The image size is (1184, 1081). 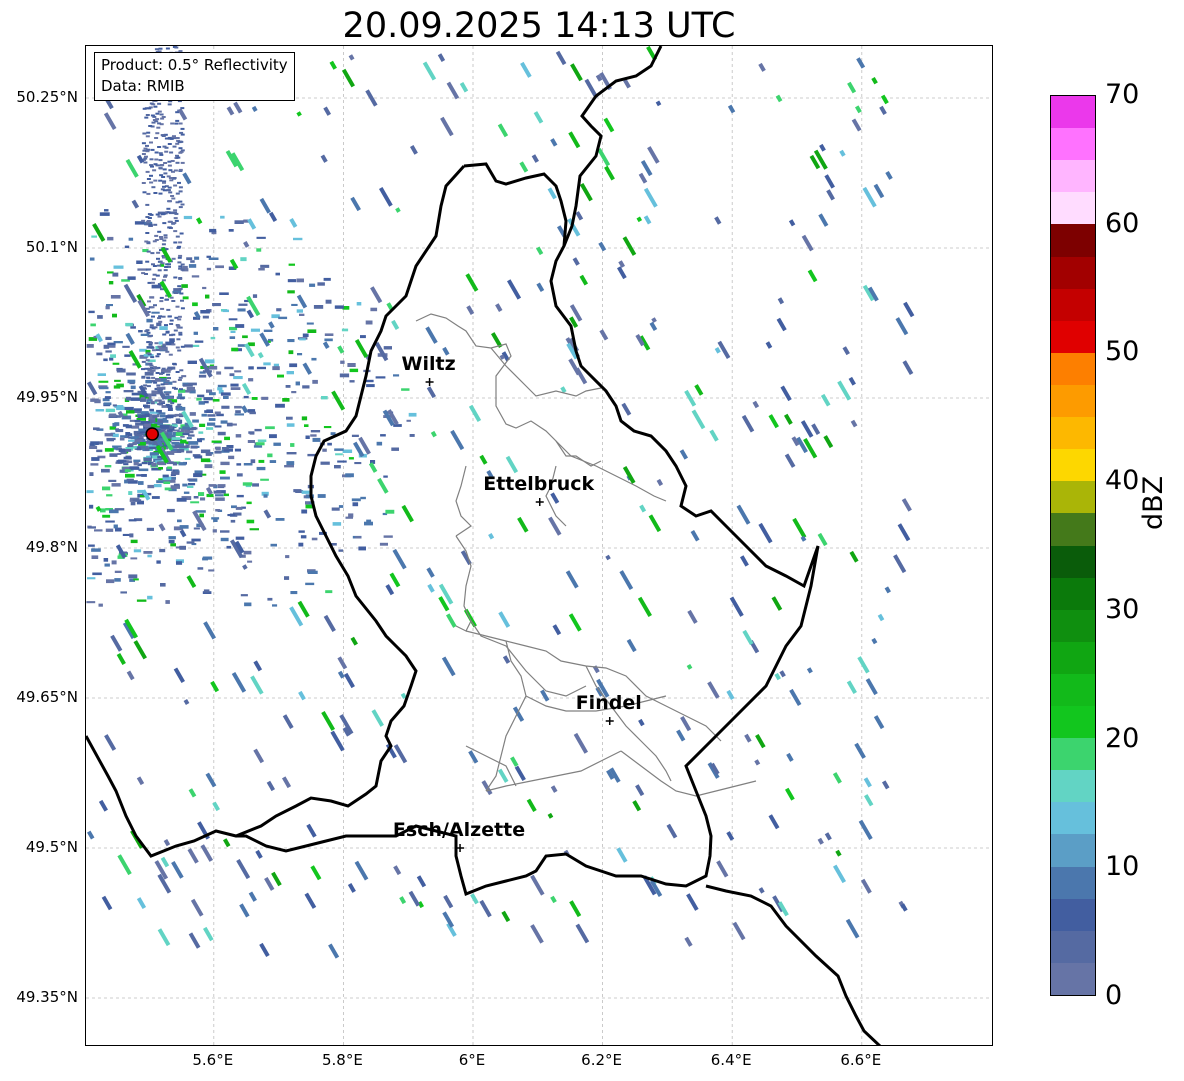 I want to click on colorbar-tick-label: 30, so click(x=1122, y=609).